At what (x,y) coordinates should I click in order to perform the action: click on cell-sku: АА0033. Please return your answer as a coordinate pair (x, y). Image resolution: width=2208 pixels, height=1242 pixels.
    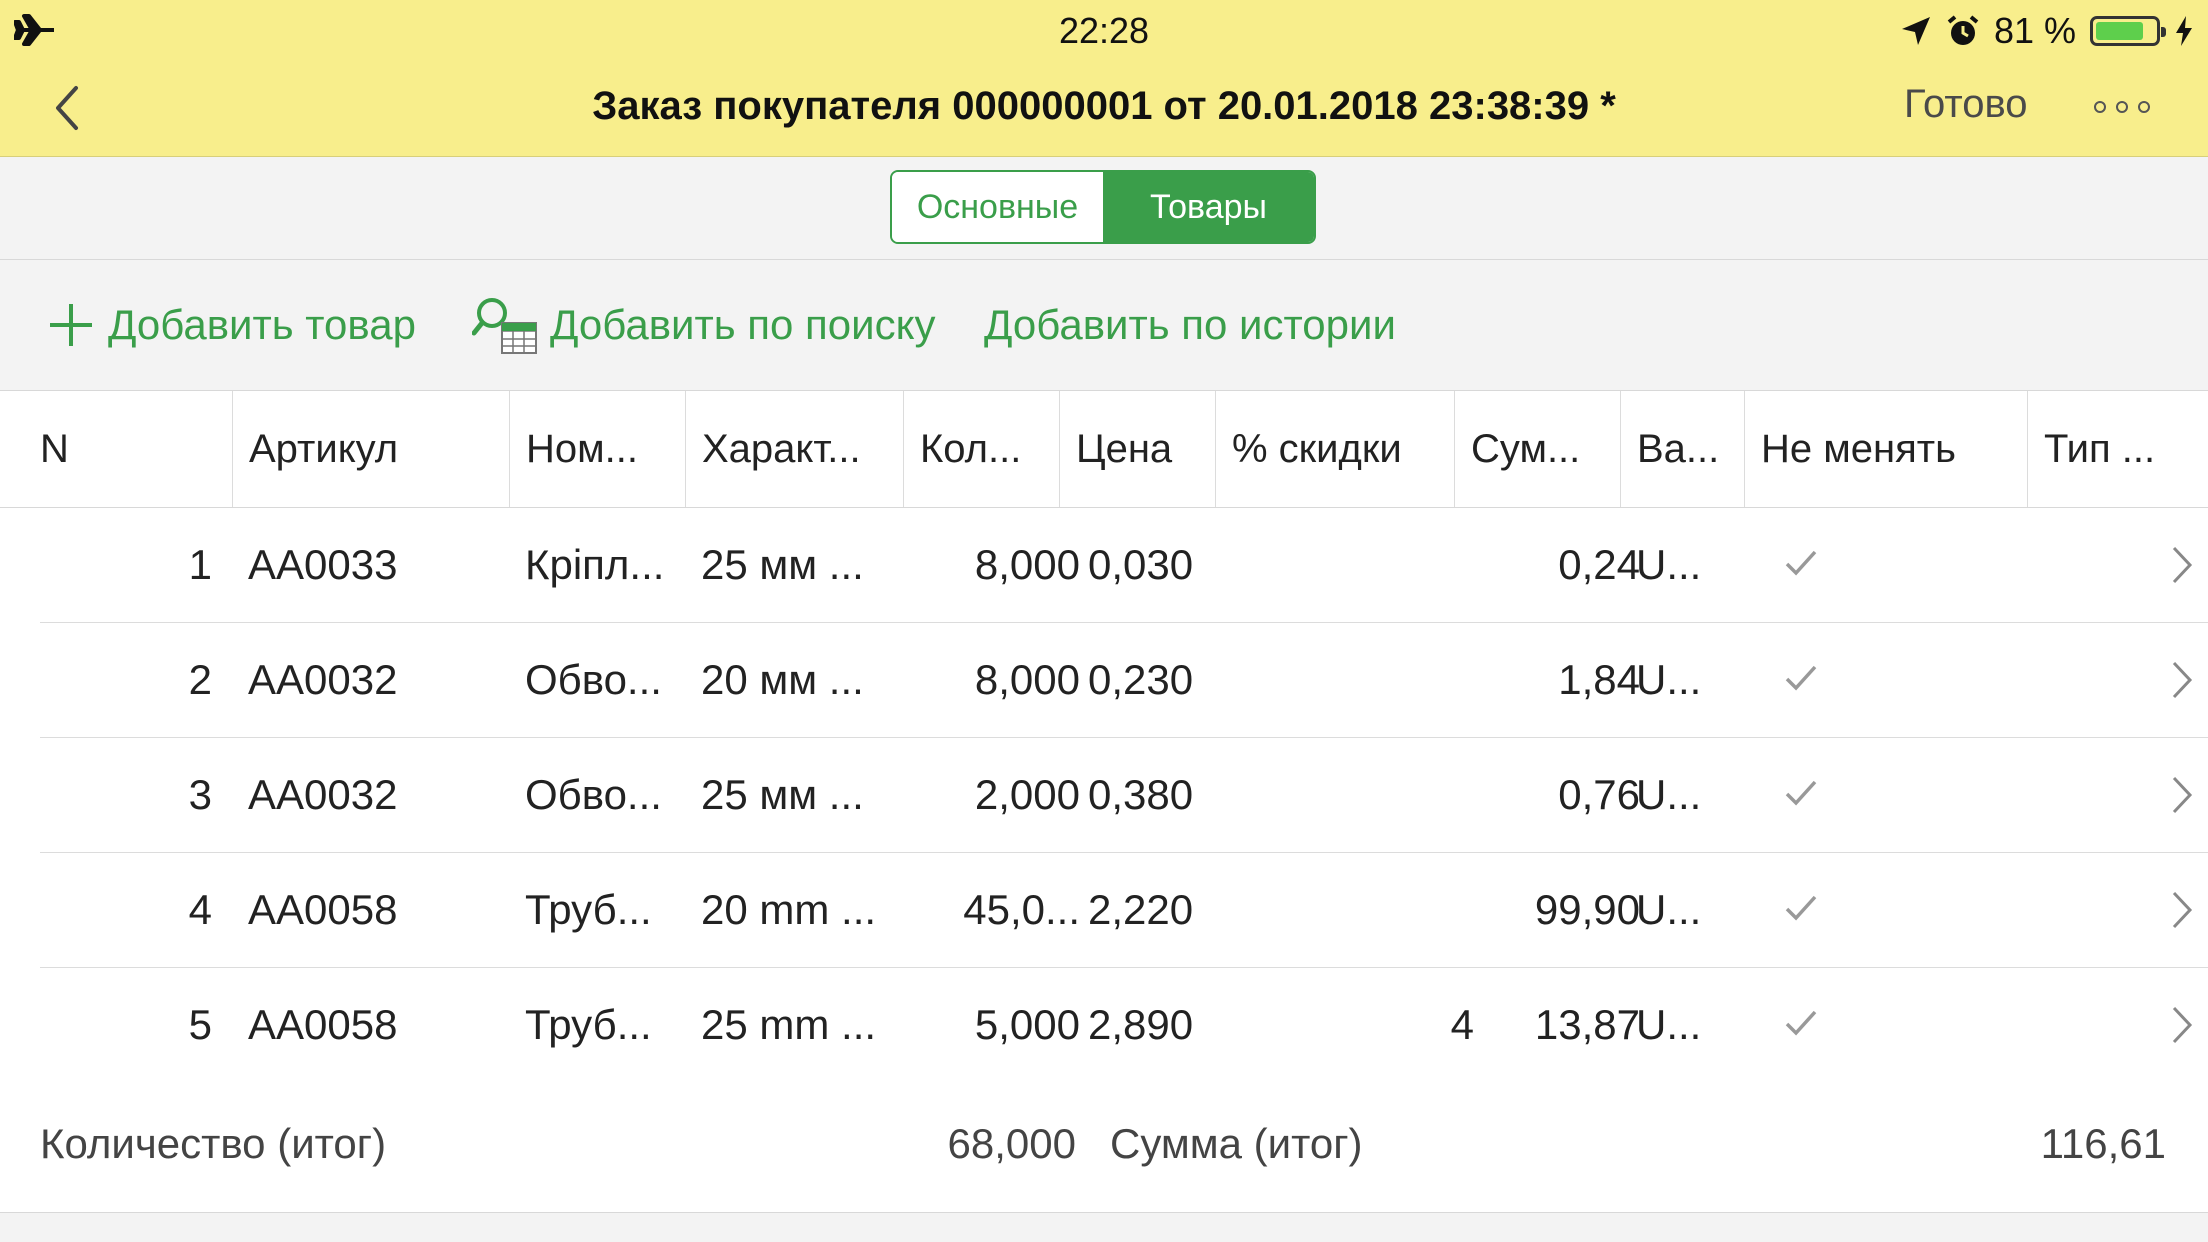
    Looking at the image, I should click on (323, 564).